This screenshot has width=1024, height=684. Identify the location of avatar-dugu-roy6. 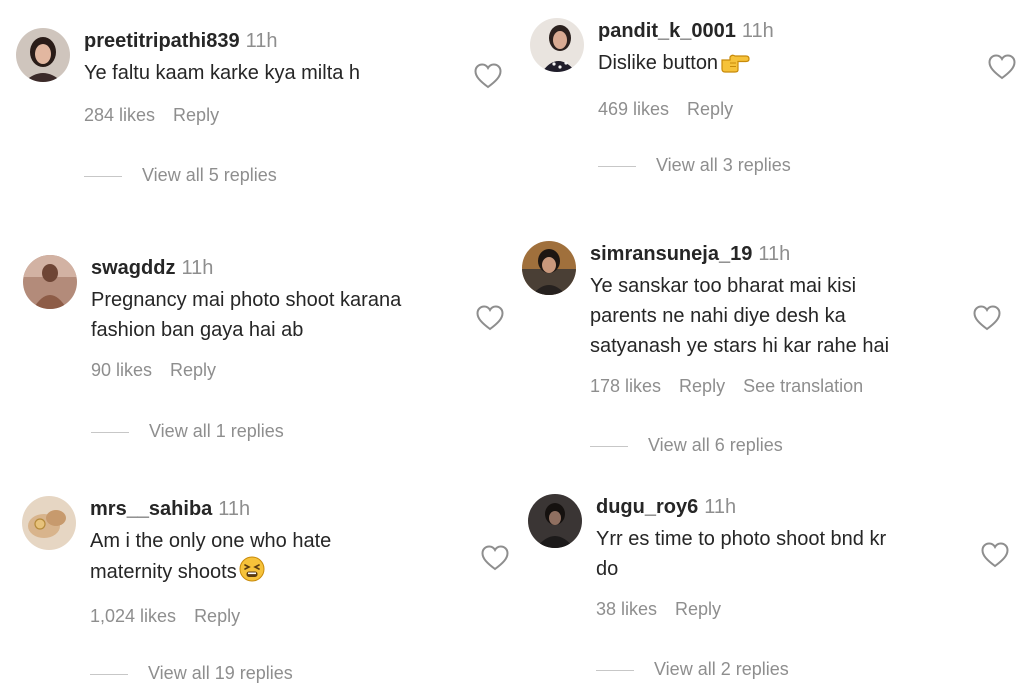
(555, 521).